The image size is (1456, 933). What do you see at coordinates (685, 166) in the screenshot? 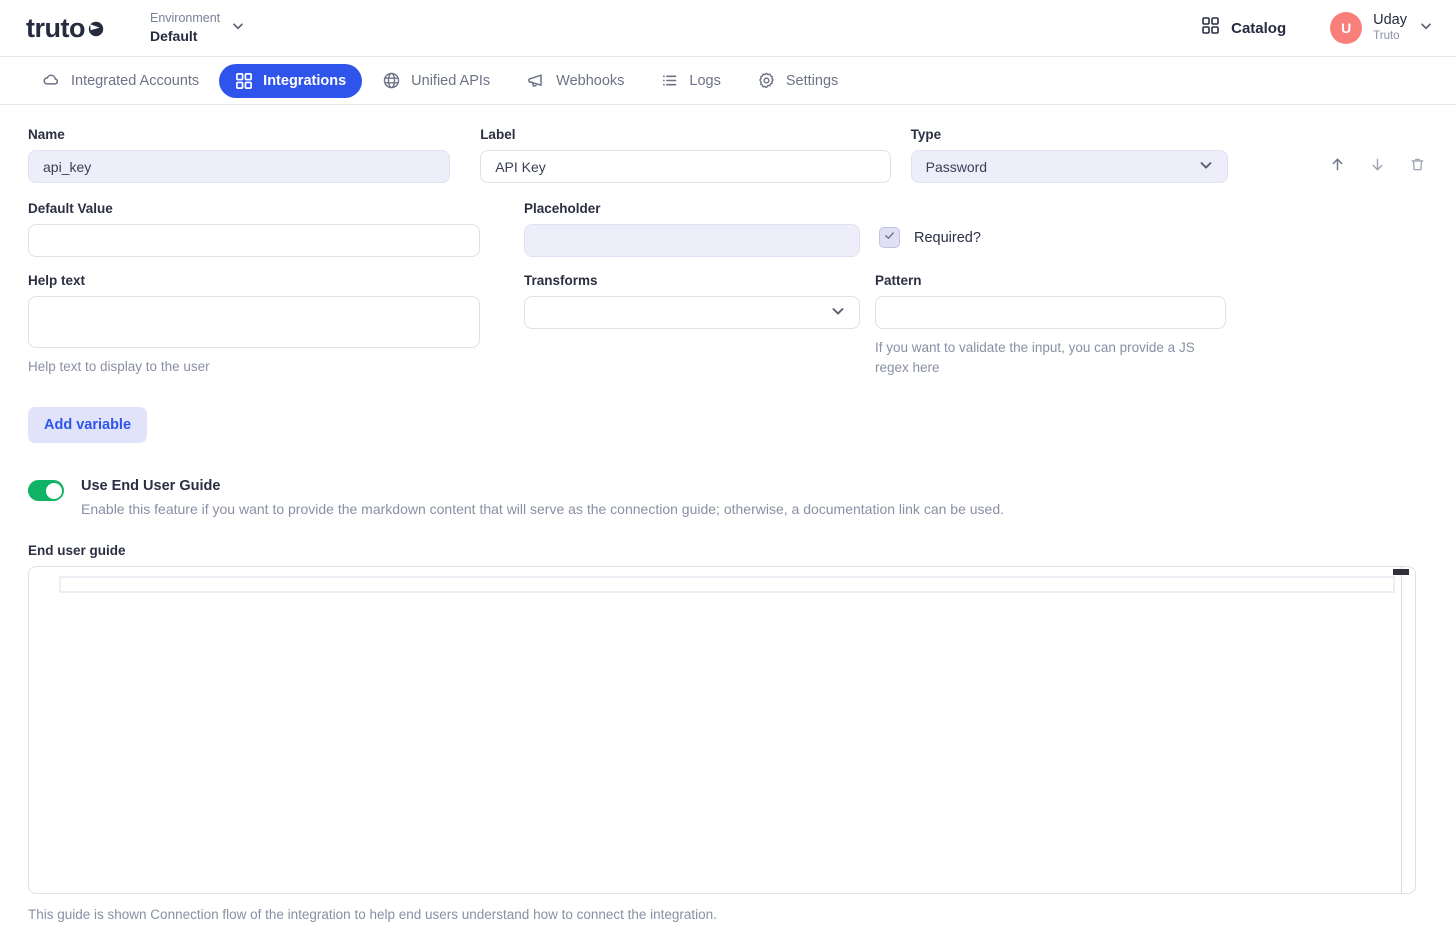
I see `label-input` at bounding box center [685, 166].